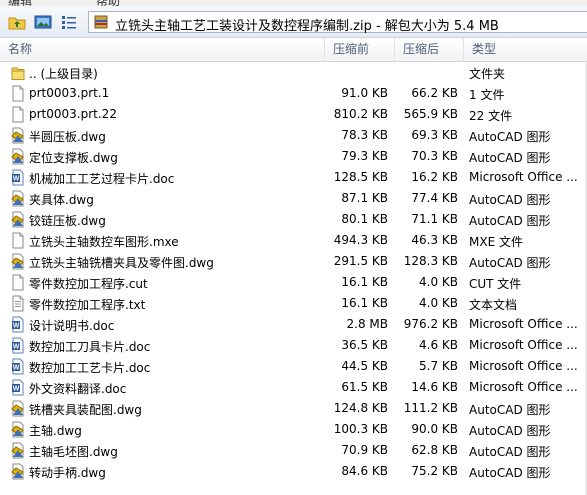 The image size is (587, 495). What do you see at coordinates (430, 261) in the screenshot?
I see `file-unpacked-size: 128.3 KB` at bounding box center [430, 261].